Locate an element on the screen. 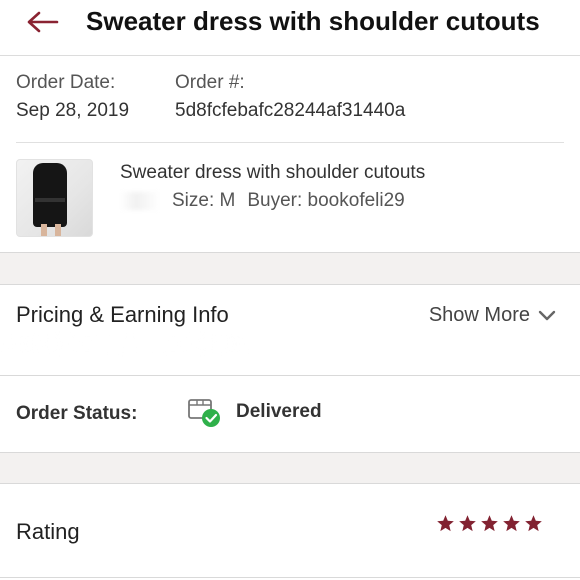  back-arrow-icon is located at coordinates (43, 22).